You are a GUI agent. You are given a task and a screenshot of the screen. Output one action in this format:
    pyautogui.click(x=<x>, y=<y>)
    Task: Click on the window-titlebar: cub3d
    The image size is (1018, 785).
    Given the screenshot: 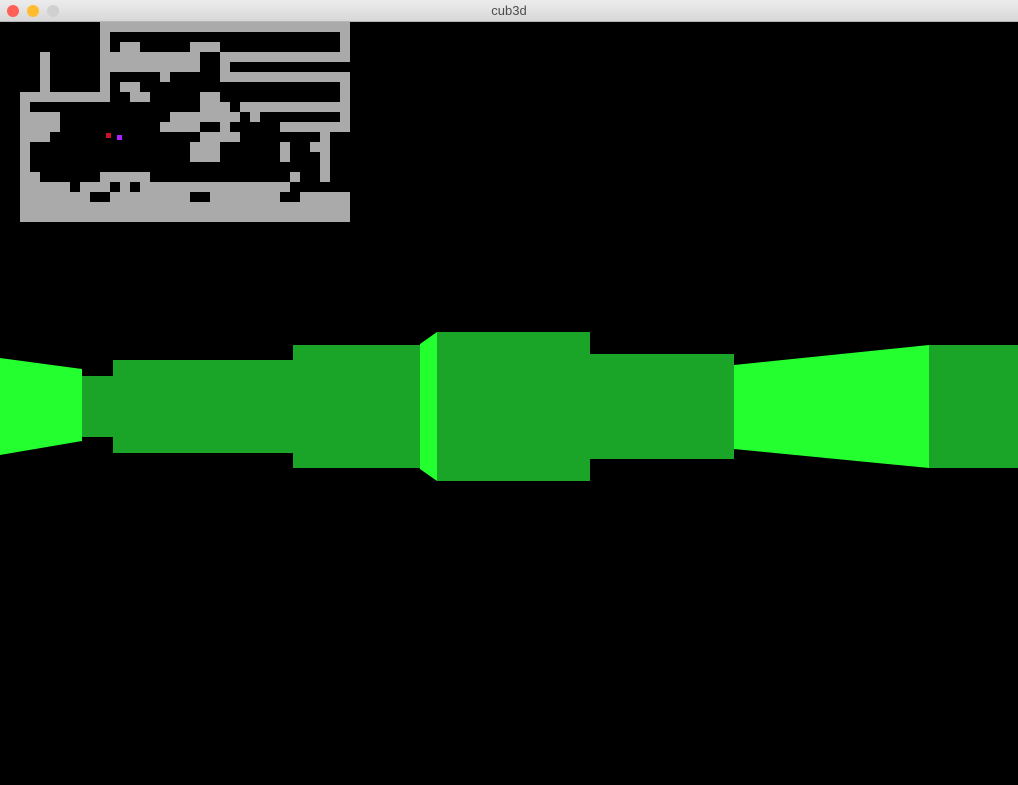 What is the action you would take?
    pyautogui.click(x=509, y=11)
    